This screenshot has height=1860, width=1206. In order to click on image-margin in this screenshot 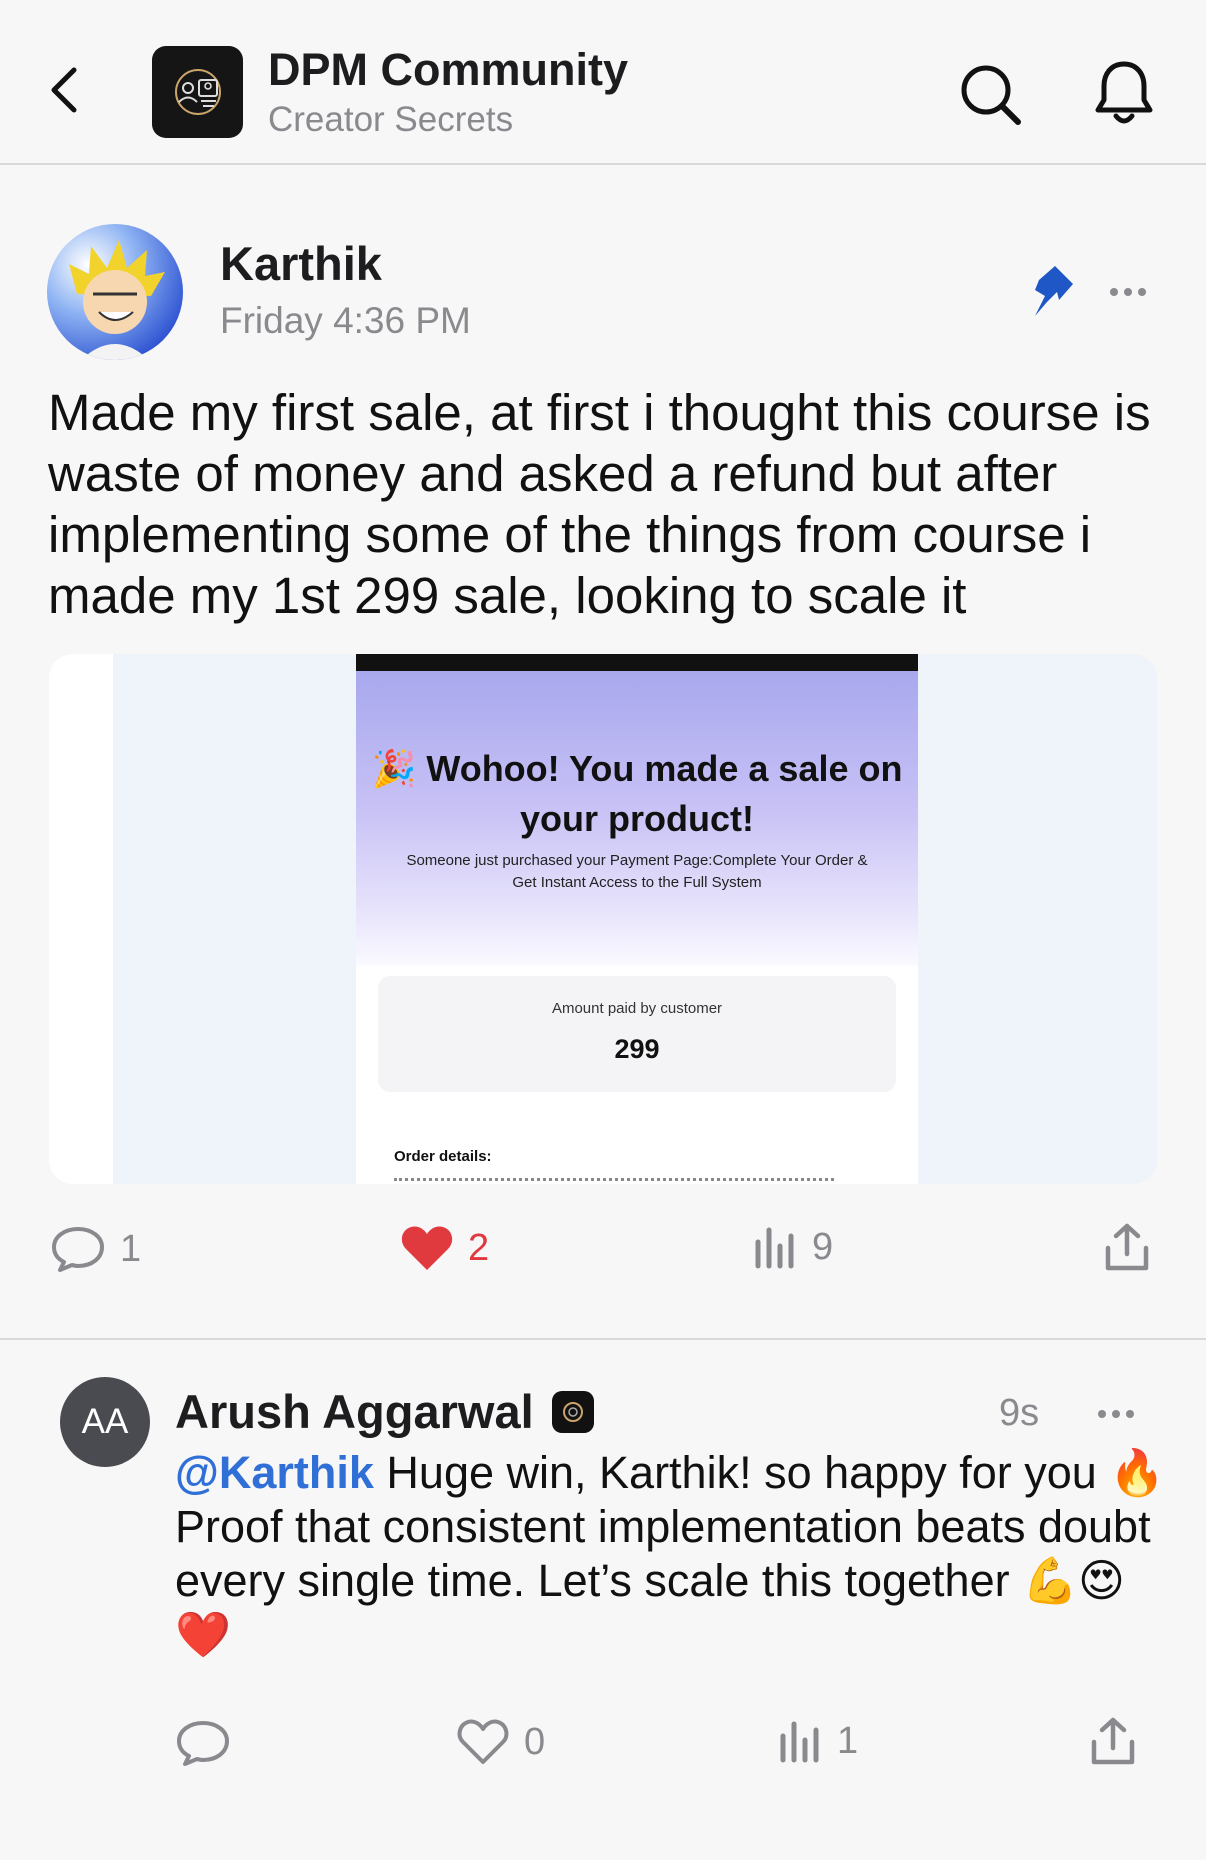, I will do `click(81, 919)`.